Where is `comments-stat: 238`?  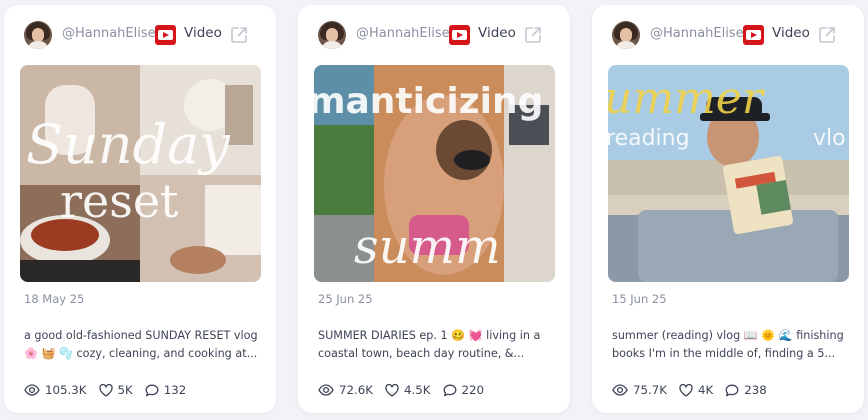
comments-stat: 238 is located at coordinates (746, 390).